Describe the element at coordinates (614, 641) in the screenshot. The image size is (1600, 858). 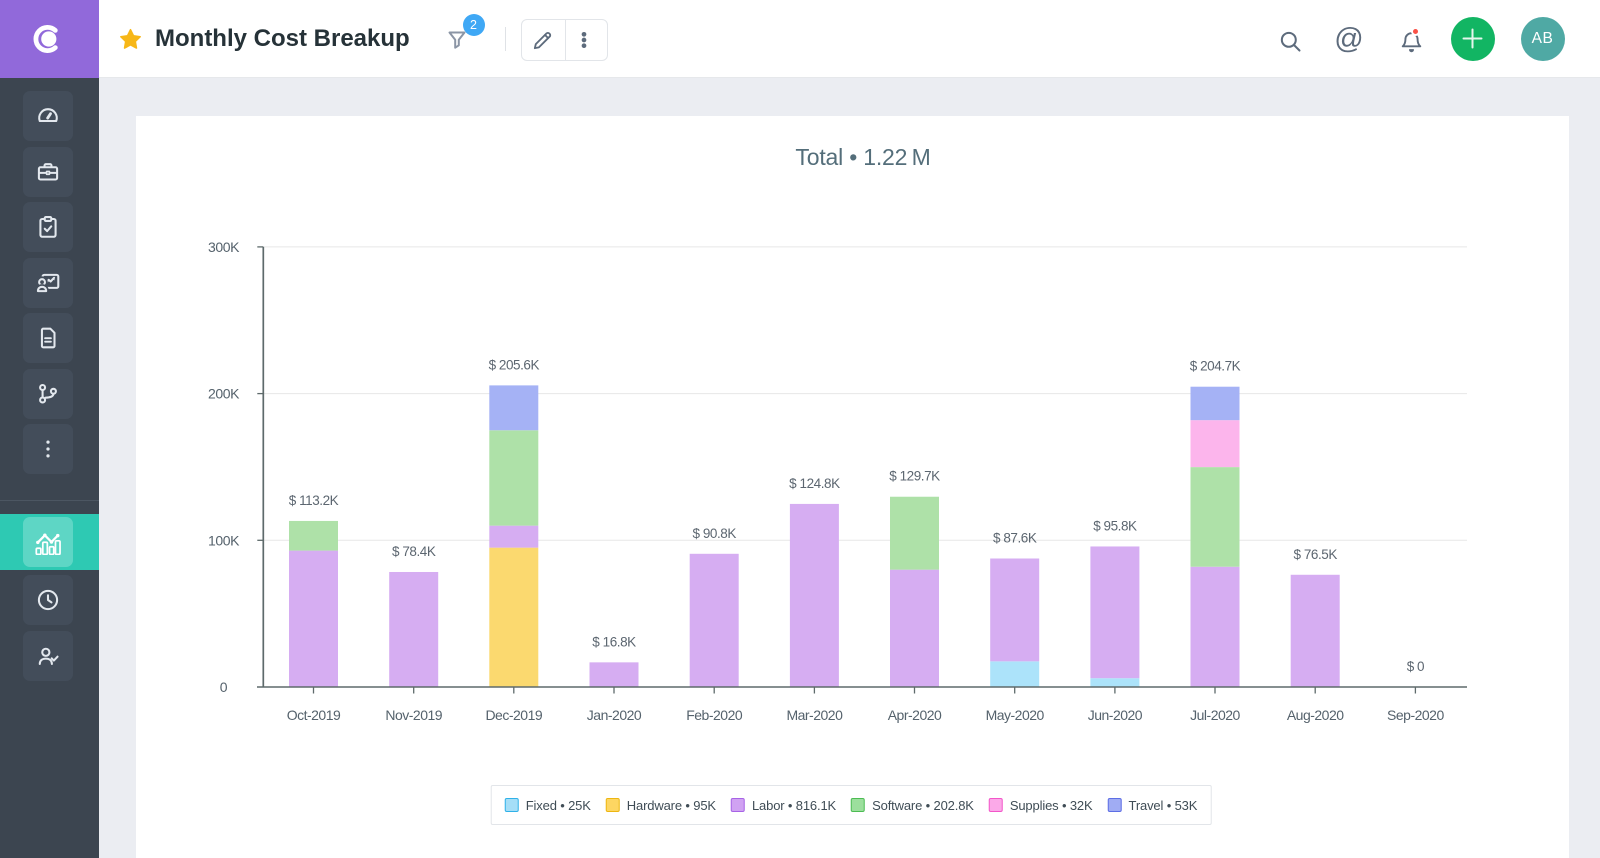
I see `svg-text: $ 16.8K` at that location.